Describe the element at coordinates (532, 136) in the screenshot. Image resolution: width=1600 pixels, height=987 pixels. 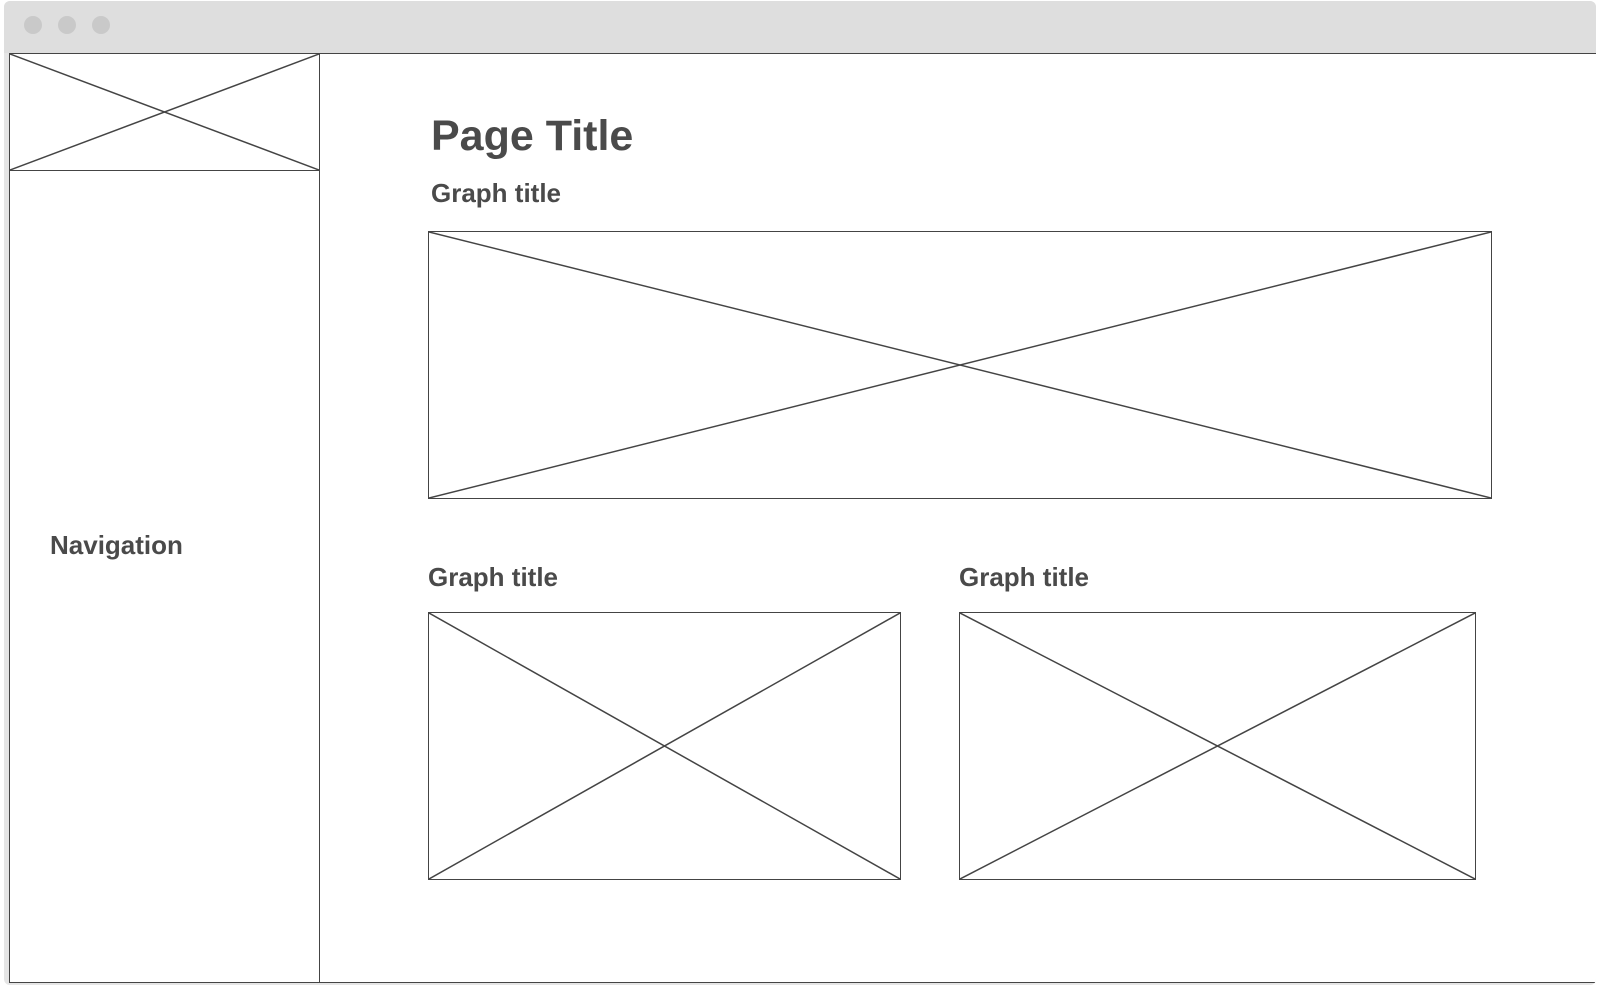
I see `page-title: Page Title` at that location.